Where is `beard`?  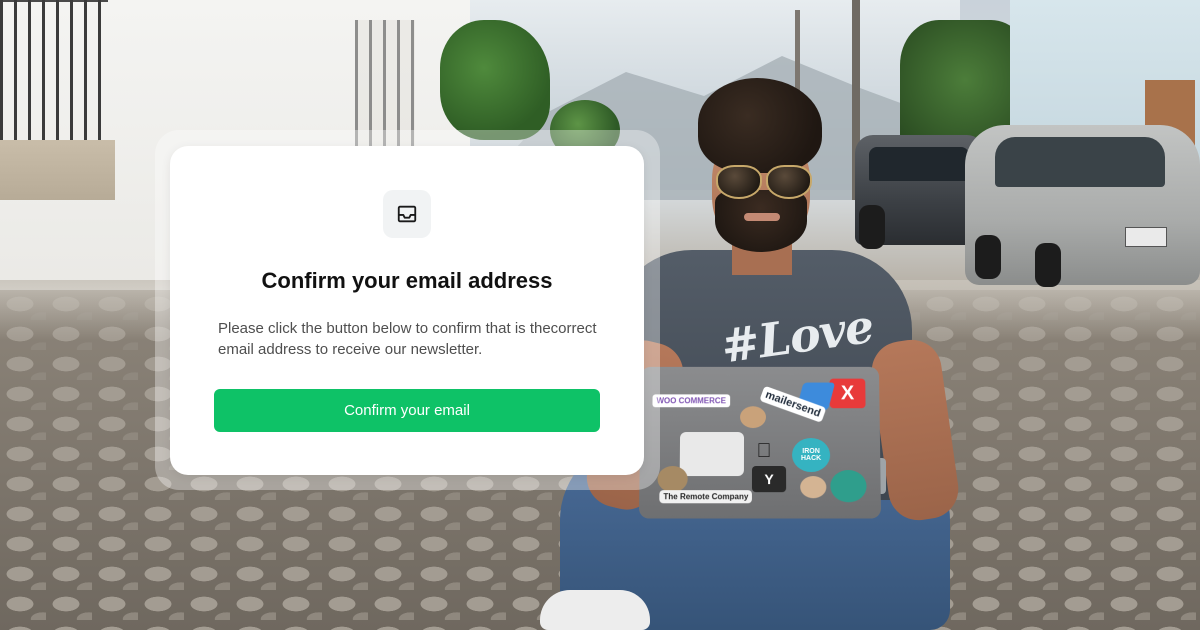 beard is located at coordinates (761, 221).